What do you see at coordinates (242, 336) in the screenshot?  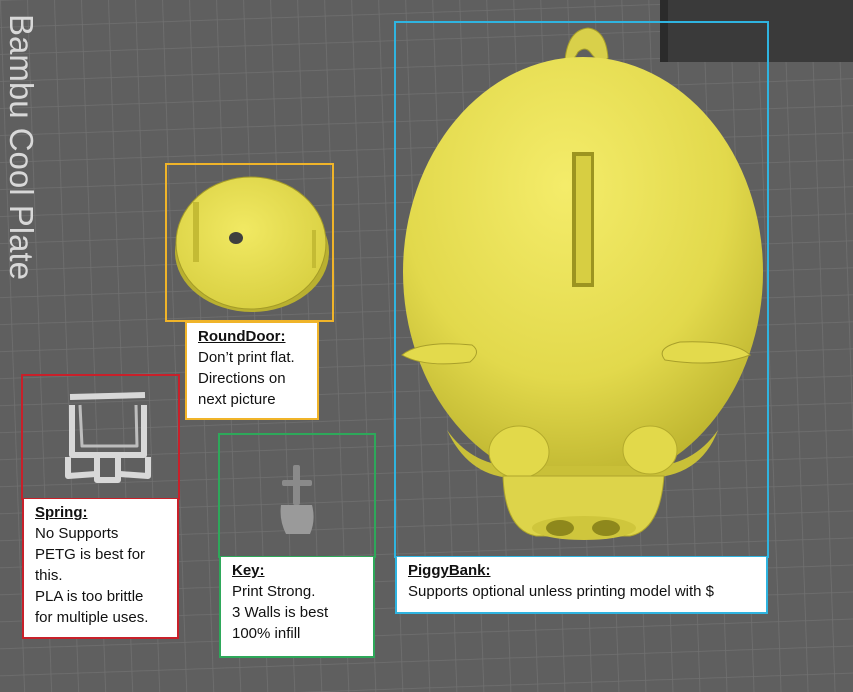 I see `round-door-title: RoundDoor:` at bounding box center [242, 336].